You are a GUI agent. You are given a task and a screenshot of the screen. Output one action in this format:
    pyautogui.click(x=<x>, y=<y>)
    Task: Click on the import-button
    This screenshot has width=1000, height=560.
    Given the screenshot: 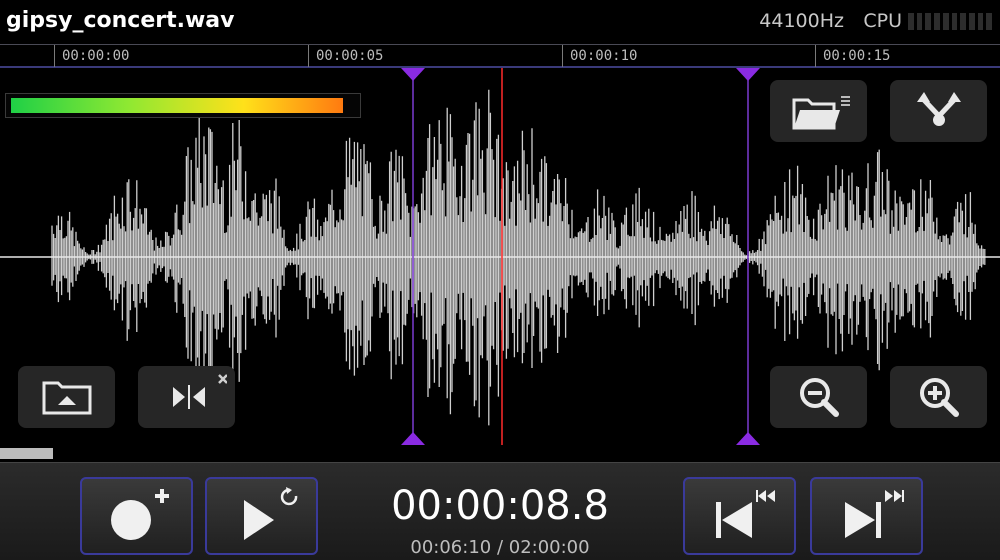 What is the action you would take?
    pyautogui.click(x=66, y=397)
    